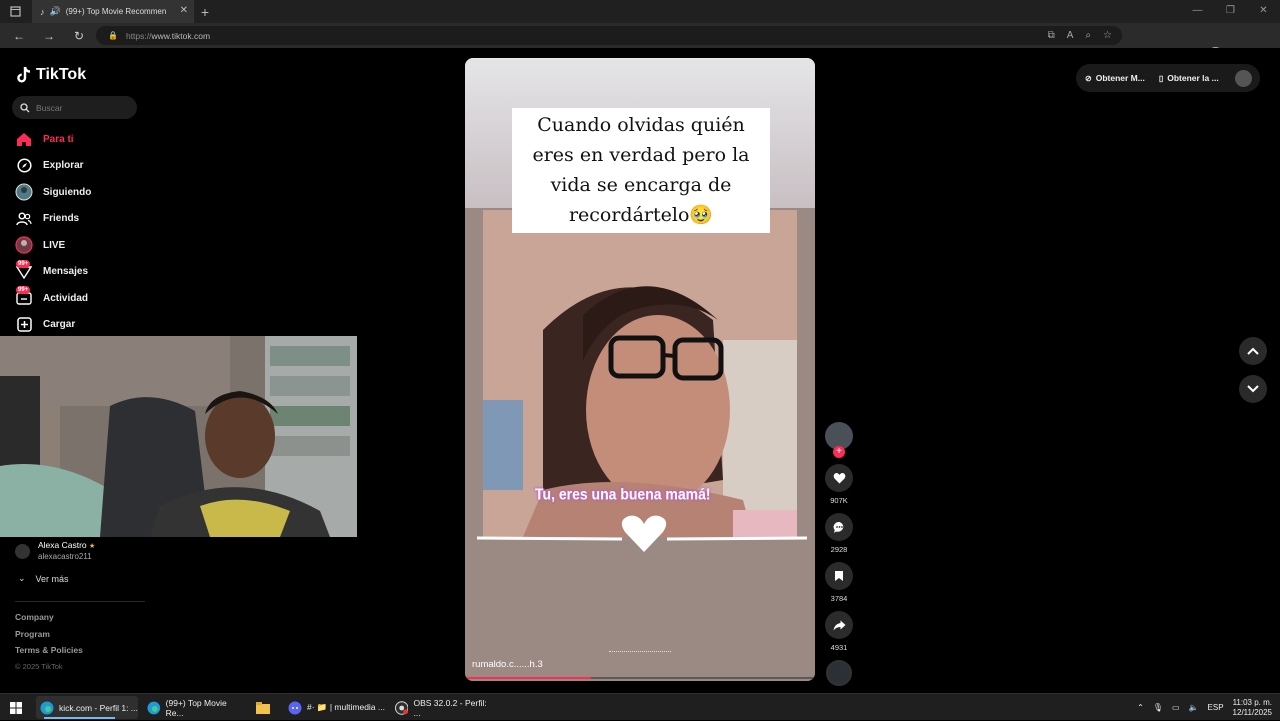 The image size is (1280, 721). I want to click on volume-icon: 🔈, so click(1194, 707).